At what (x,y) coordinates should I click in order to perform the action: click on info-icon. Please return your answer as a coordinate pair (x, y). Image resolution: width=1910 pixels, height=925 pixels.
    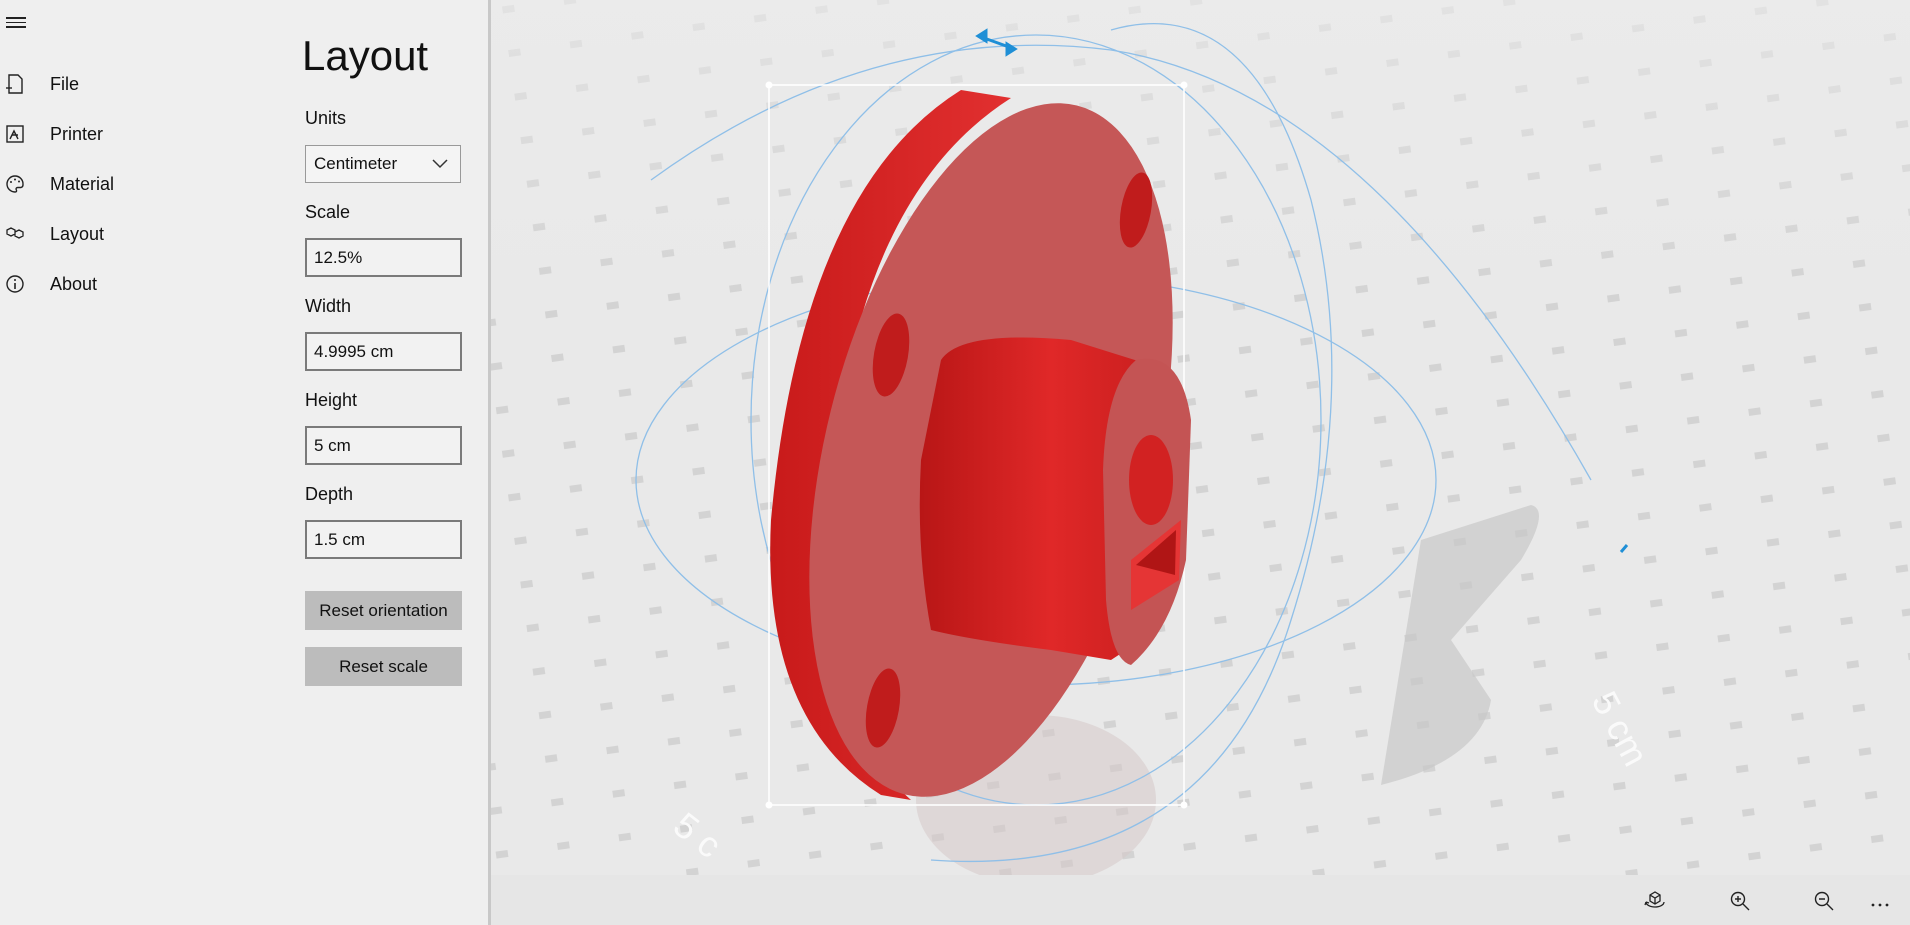
    Looking at the image, I should click on (15, 284).